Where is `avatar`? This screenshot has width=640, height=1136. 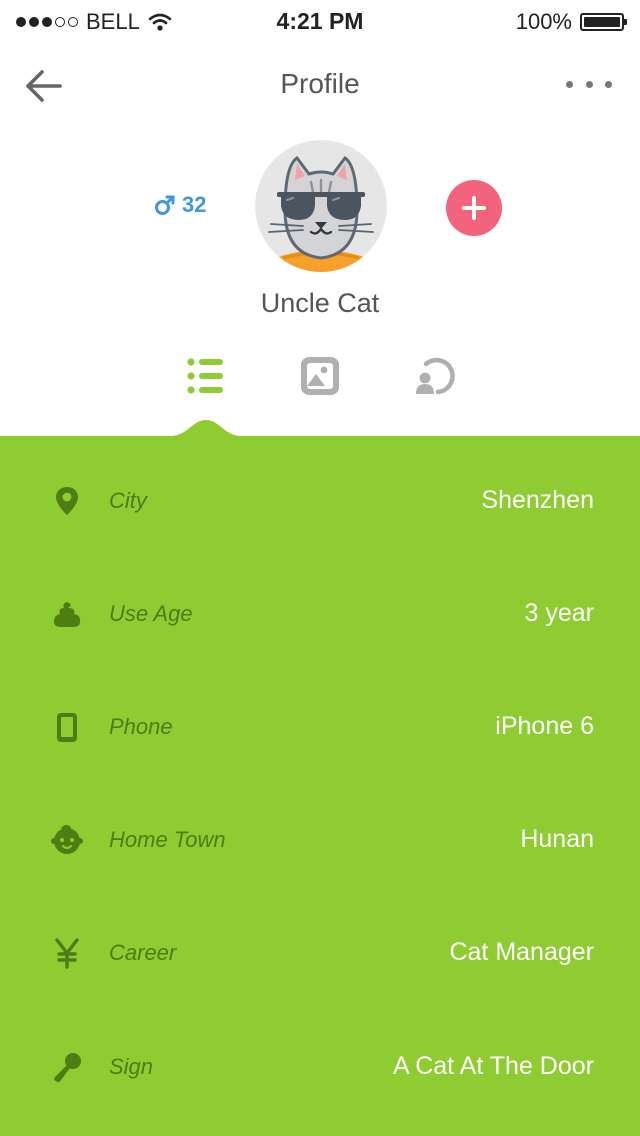
avatar is located at coordinates (321, 206).